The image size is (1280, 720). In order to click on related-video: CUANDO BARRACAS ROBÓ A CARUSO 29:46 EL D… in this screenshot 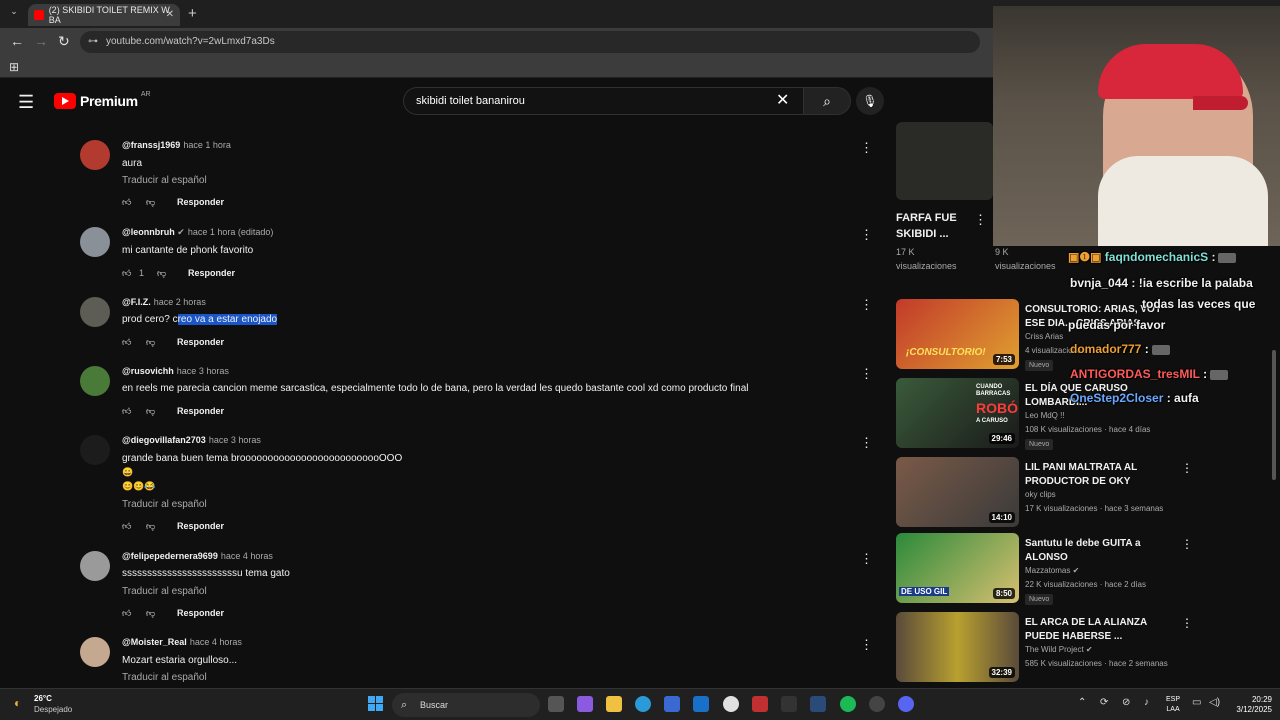, I will do `click(1046, 415)`.